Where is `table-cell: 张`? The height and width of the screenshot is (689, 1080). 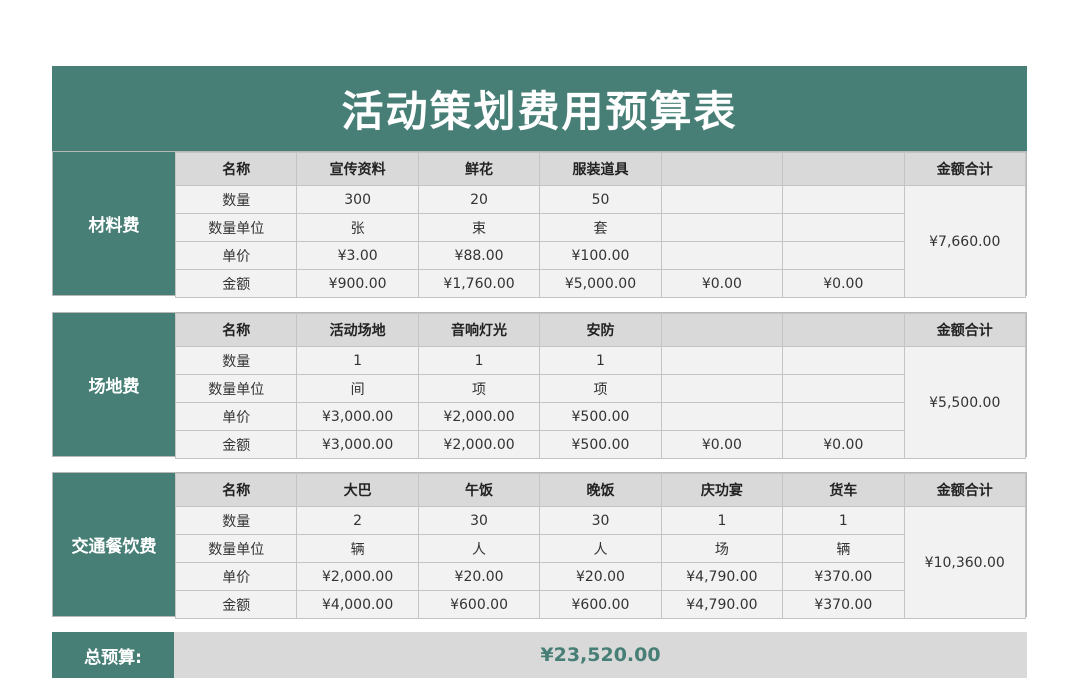
table-cell: 张 is located at coordinates (357, 227).